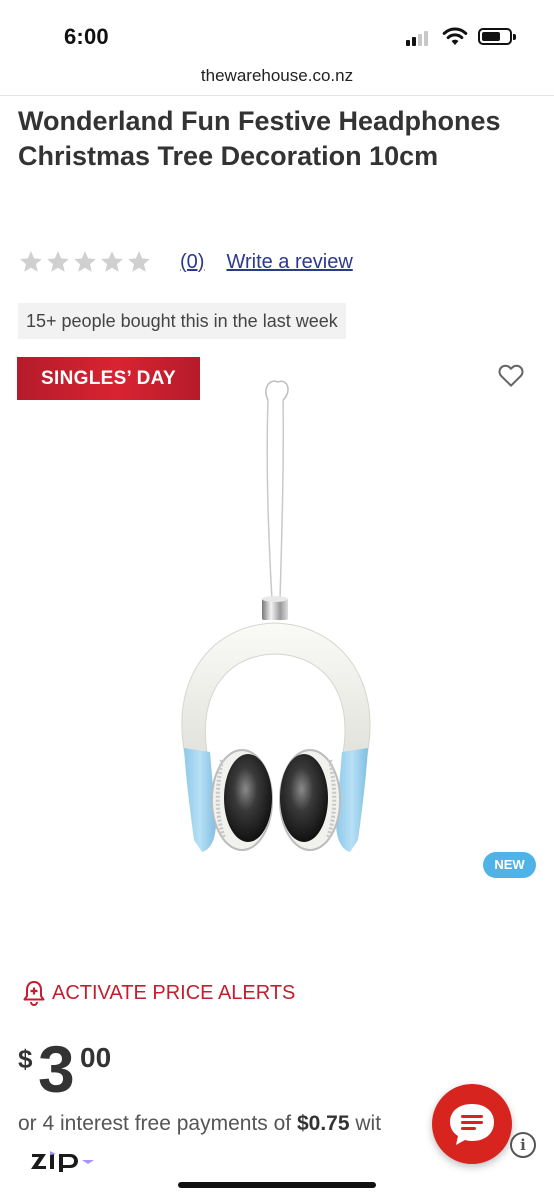 The image size is (554, 1200). Describe the element at coordinates (157, 1123) in the screenshot. I see `installment-prefix: or 4 interest free payments of` at that location.